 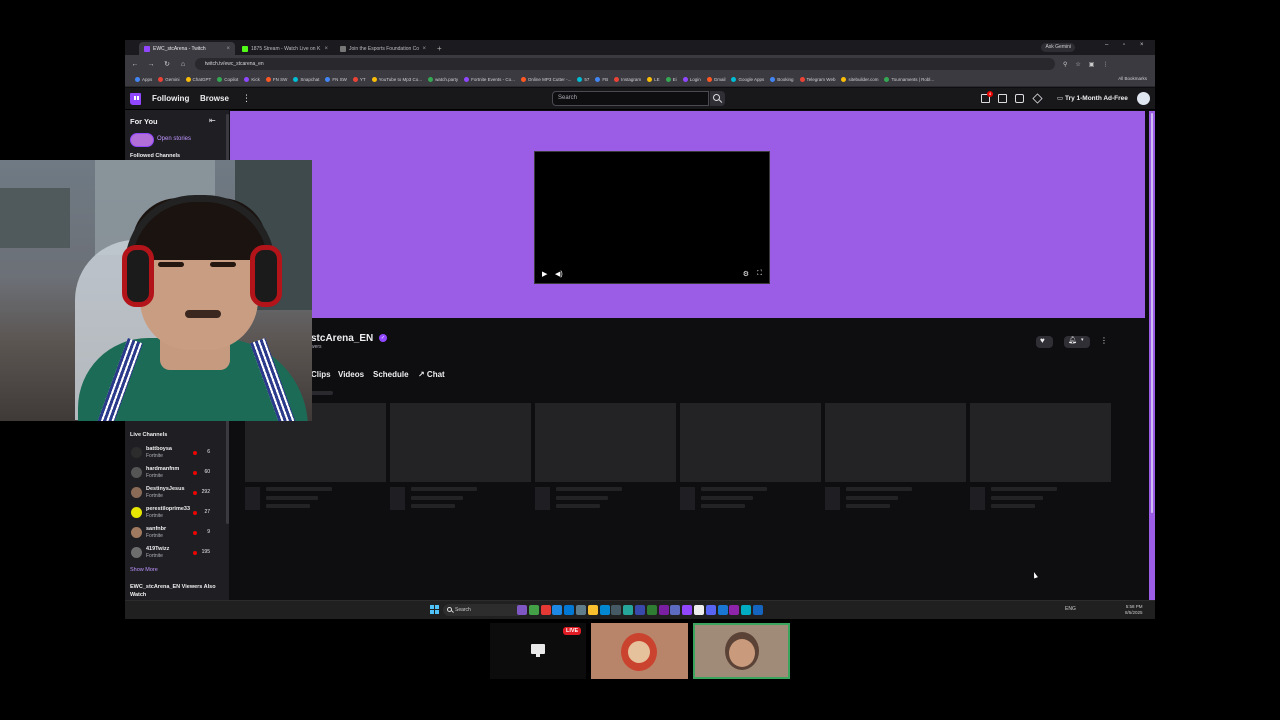 I want to click on forward-icon: →, so click(x=151, y=64).